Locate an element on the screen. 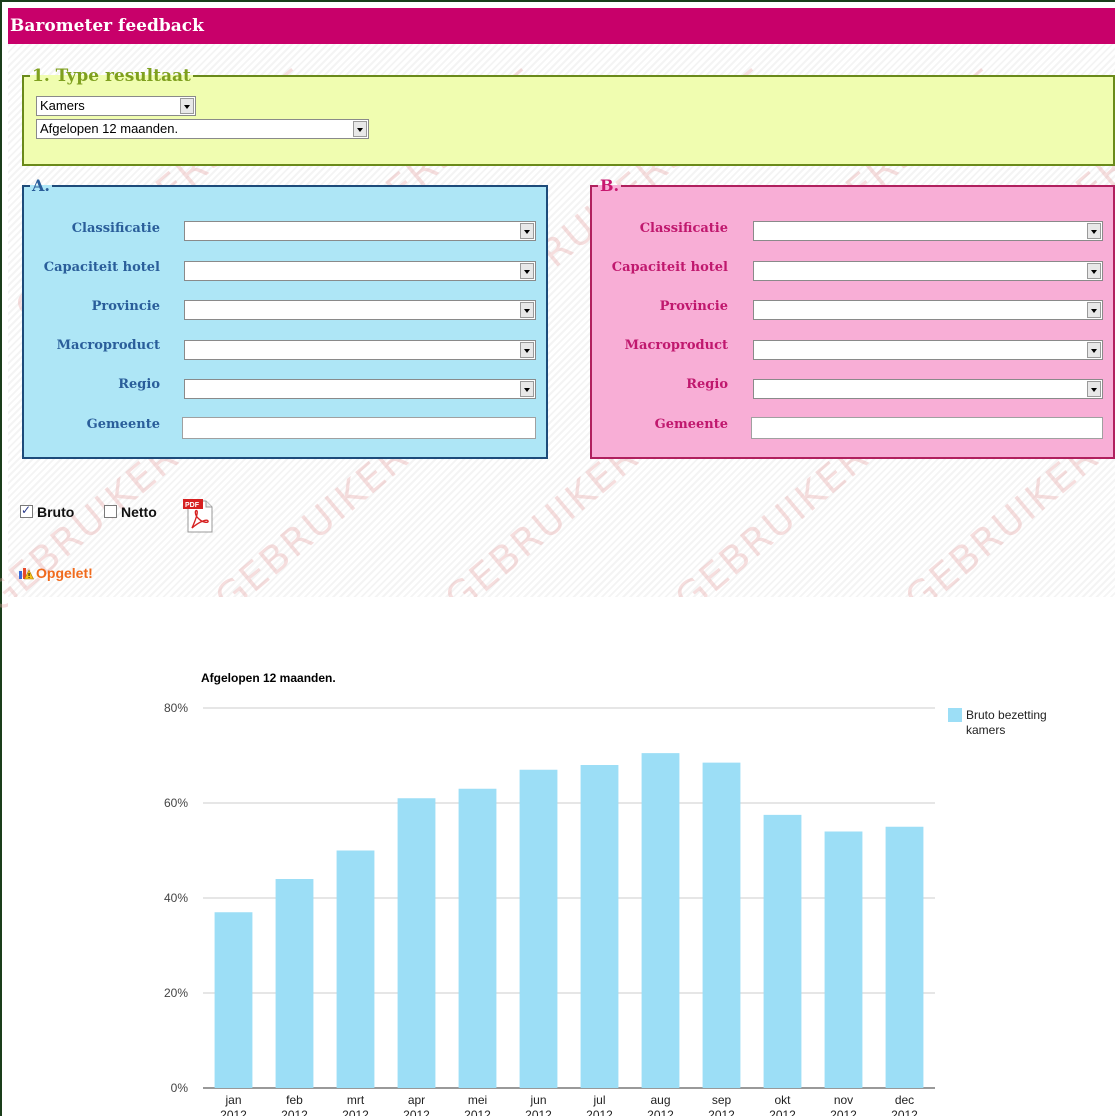 This screenshot has width=1115, height=1120. x-tick-label: aug 2012 is located at coordinates (660, 1104).